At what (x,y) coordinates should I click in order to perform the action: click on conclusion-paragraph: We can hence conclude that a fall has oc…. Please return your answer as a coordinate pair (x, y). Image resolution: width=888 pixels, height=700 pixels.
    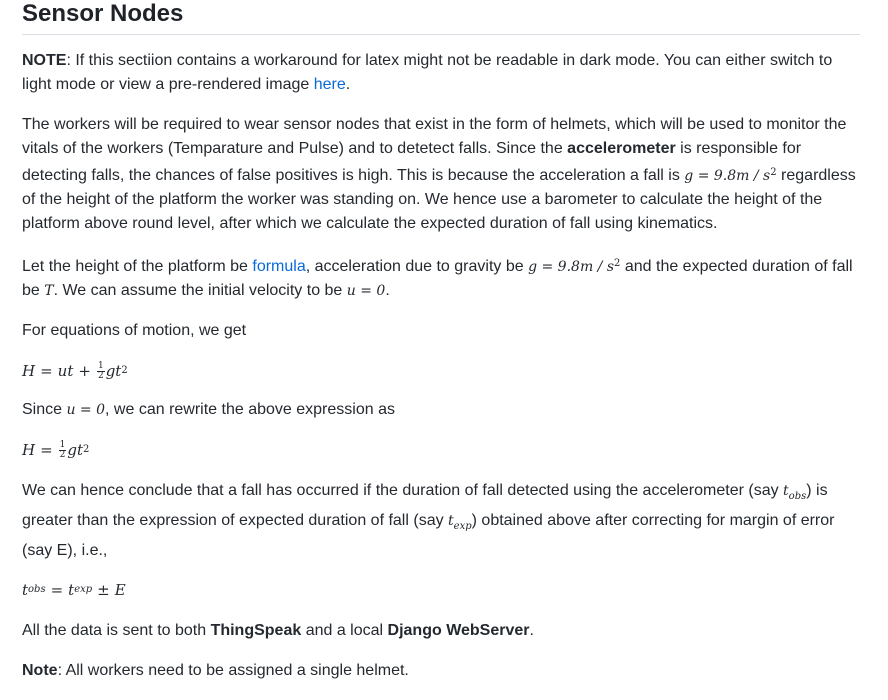
    Looking at the image, I should click on (428, 520).